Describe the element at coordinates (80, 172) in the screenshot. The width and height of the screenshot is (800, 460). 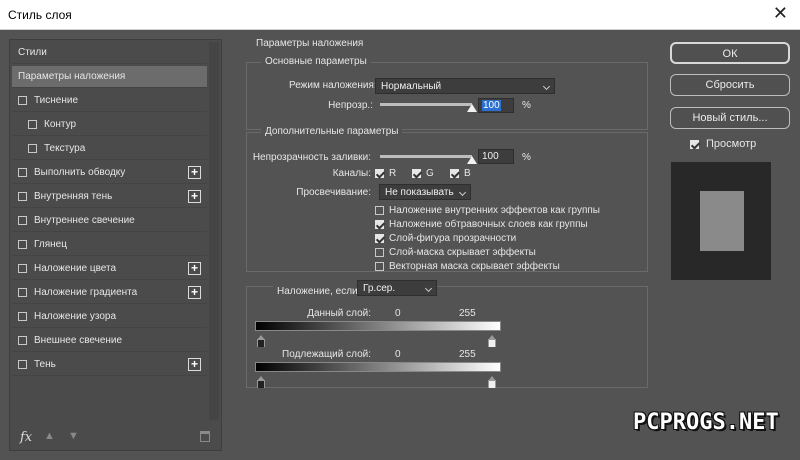
I see `style-item-label: Выполнить обводку` at that location.